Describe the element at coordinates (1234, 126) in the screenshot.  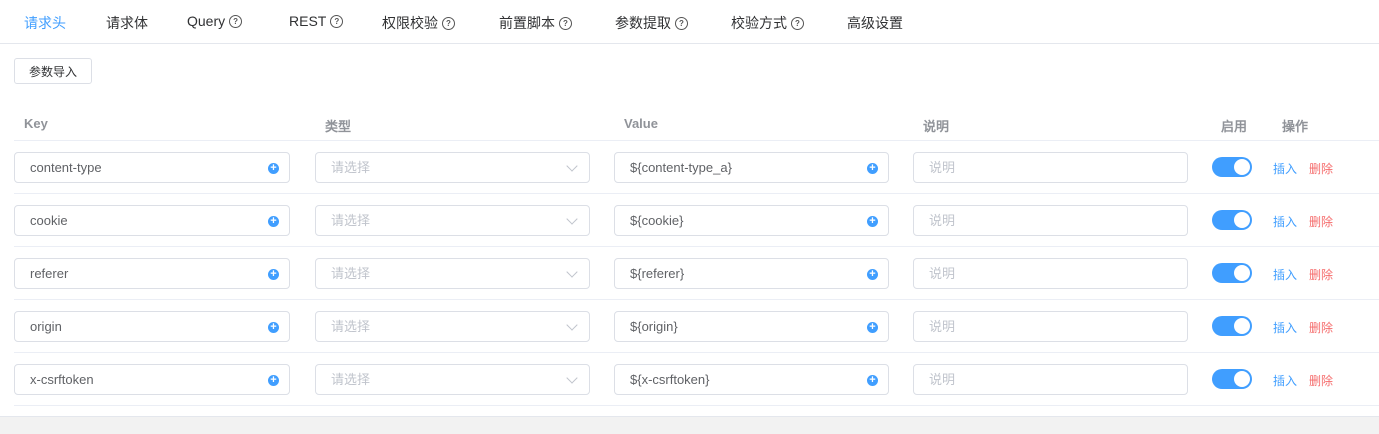
I see `column-header-enabled: 启用` at that location.